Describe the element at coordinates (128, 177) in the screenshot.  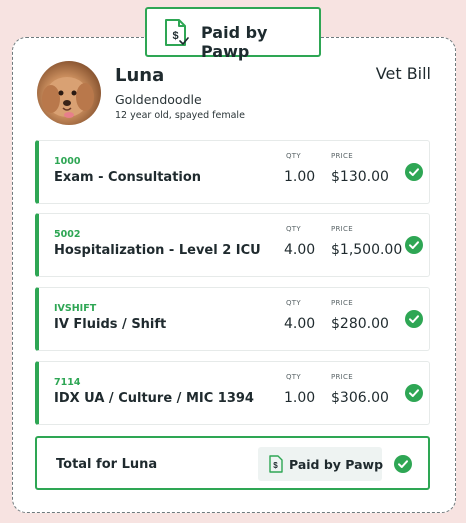
I see `item-description: Exam - Consultation` at that location.